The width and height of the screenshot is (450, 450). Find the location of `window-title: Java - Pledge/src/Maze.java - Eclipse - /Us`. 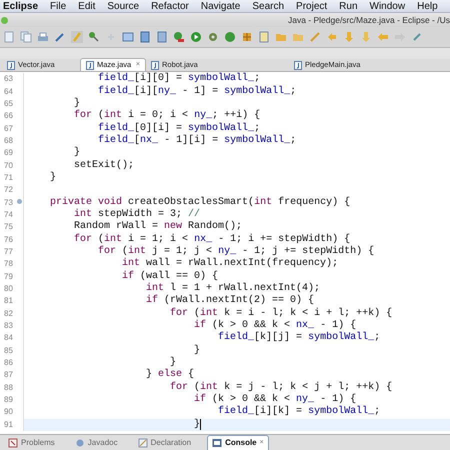

window-title: Java - Pledge/src/Maze.java - Eclipse - /Us is located at coordinates (369, 20).